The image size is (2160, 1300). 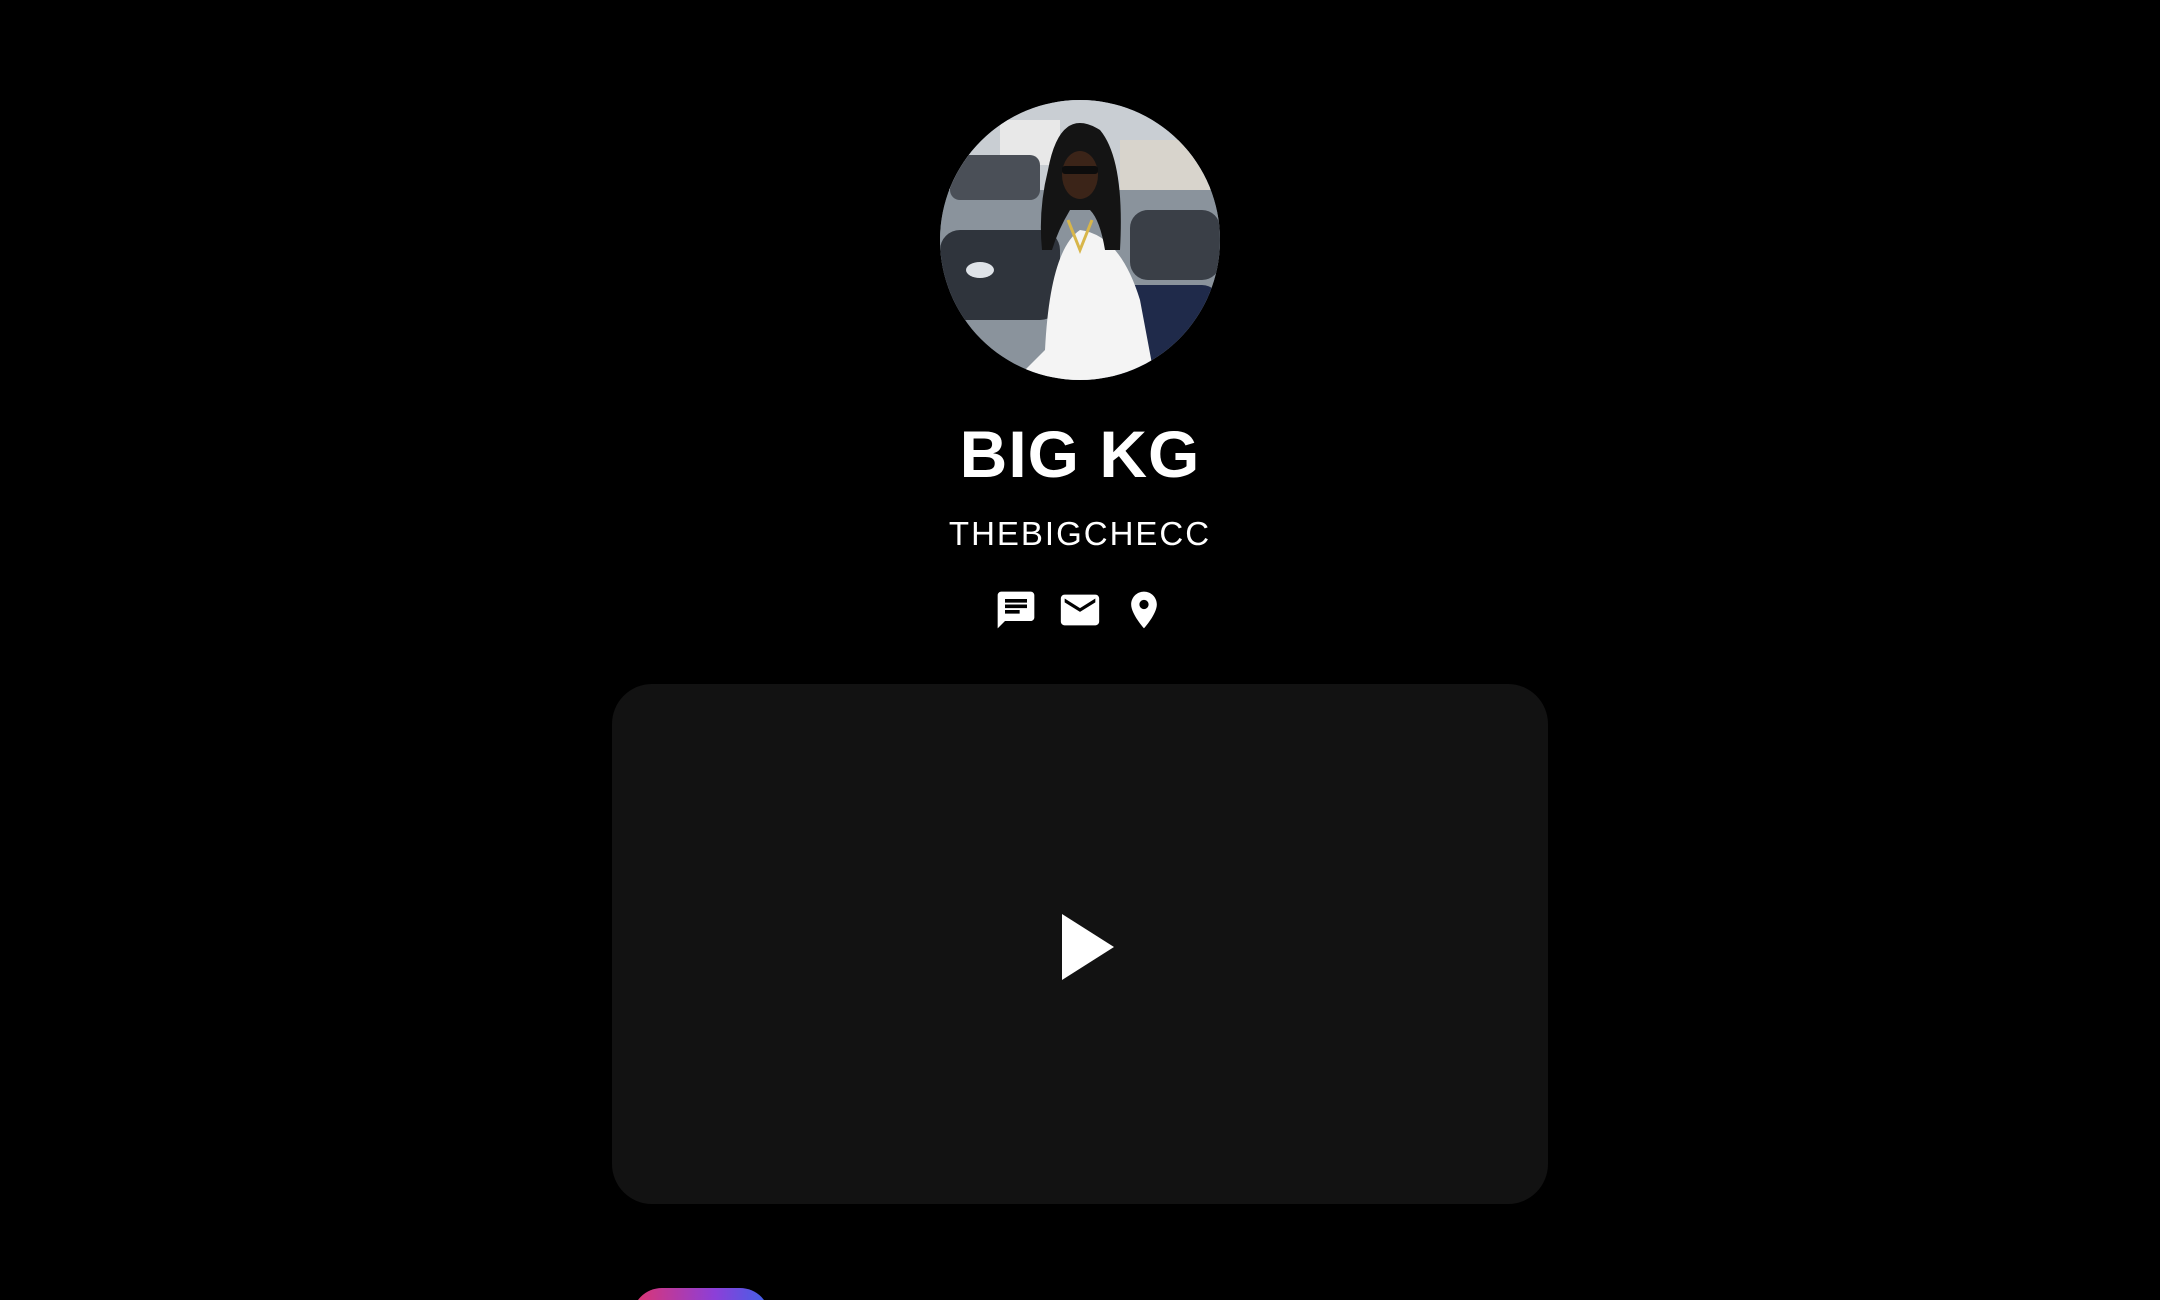 What do you see at coordinates (1088, 947) in the screenshot?
I see `play-icon` at bounding box center [1088, 947].